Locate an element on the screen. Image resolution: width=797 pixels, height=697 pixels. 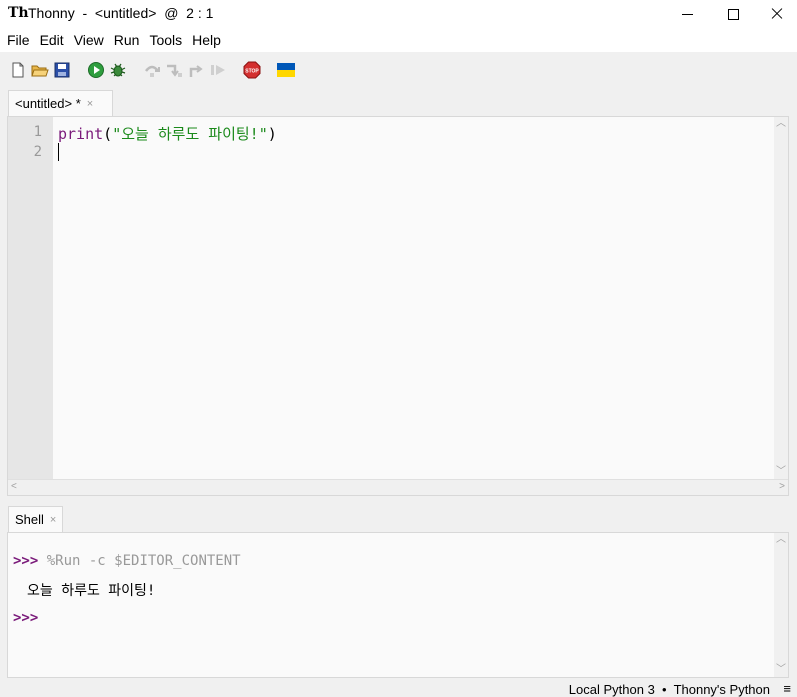
run-icon is located at coordinates (96, 70).